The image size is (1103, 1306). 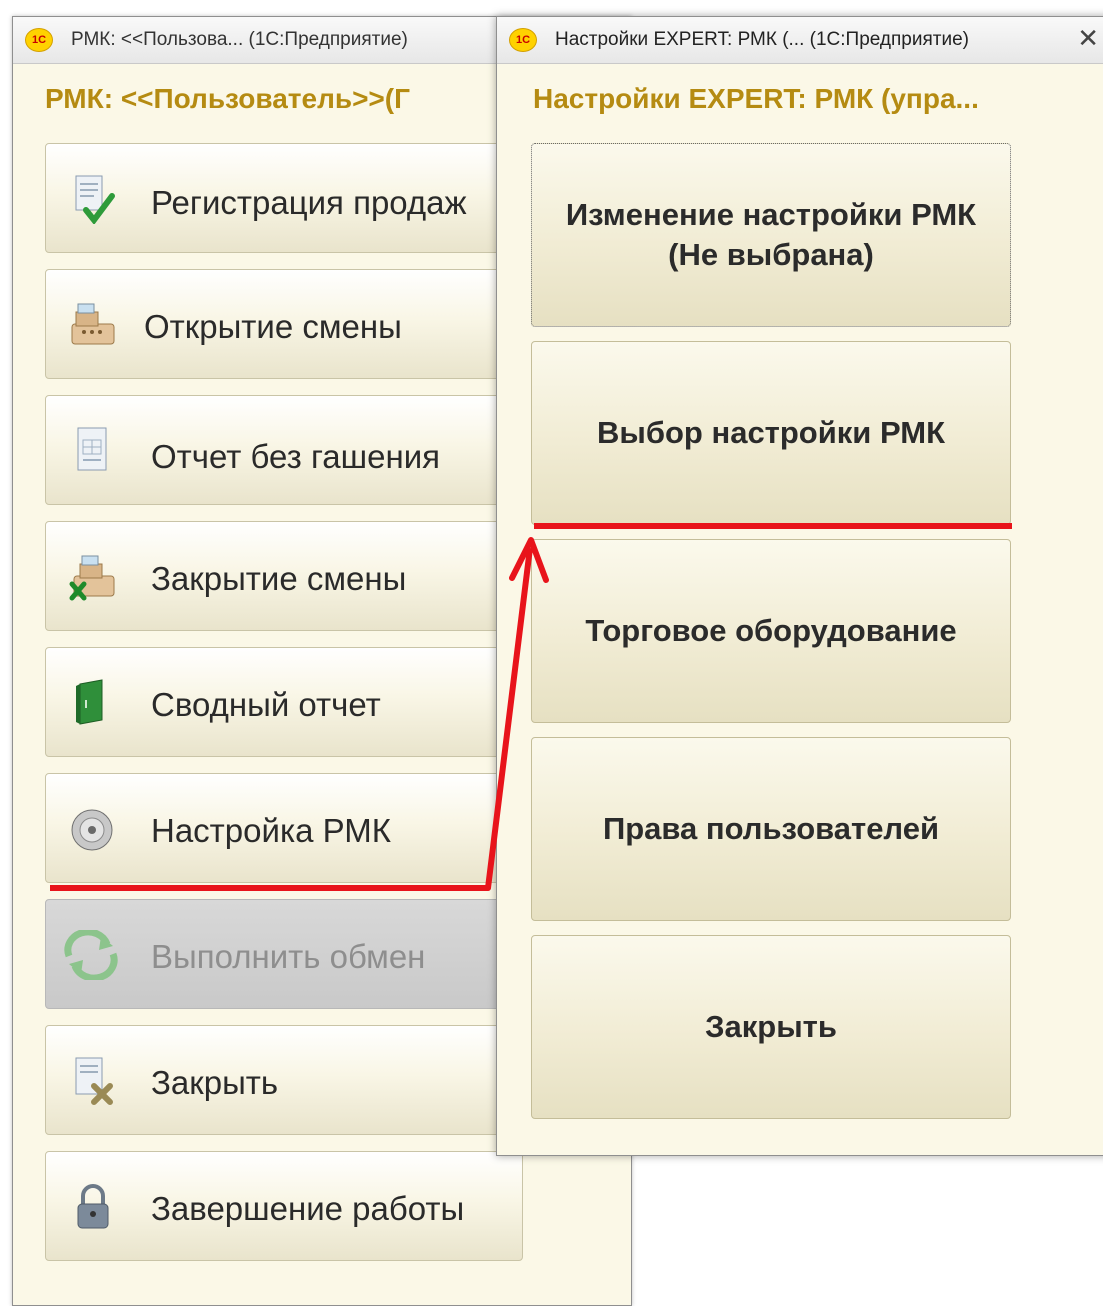 I want to click on button-label: Торговое оборудование, so click(x=771, y=630).